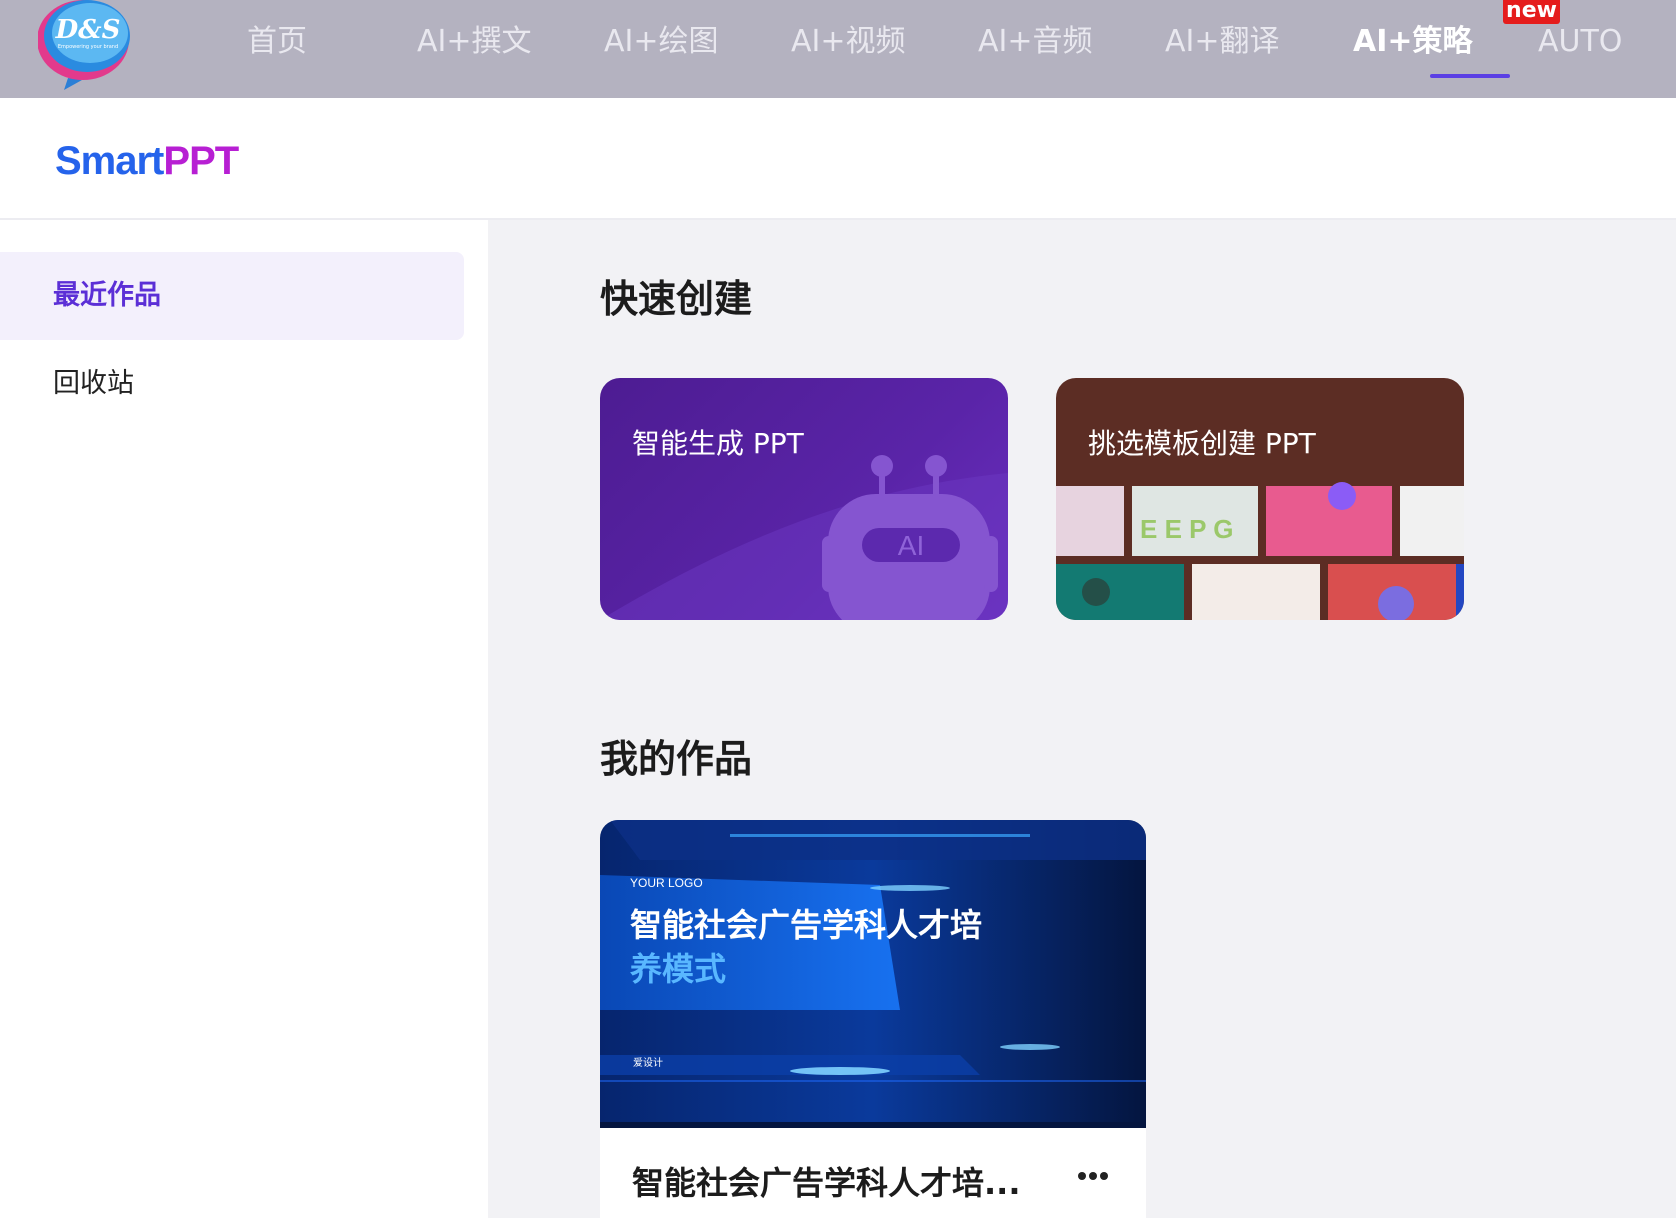 Image resolution: width=1676 pixels, height=1218 pixels. Describe the element at coordinates (200, 160) in the screenshot. I see `brand-ppt: PPT` at that location.